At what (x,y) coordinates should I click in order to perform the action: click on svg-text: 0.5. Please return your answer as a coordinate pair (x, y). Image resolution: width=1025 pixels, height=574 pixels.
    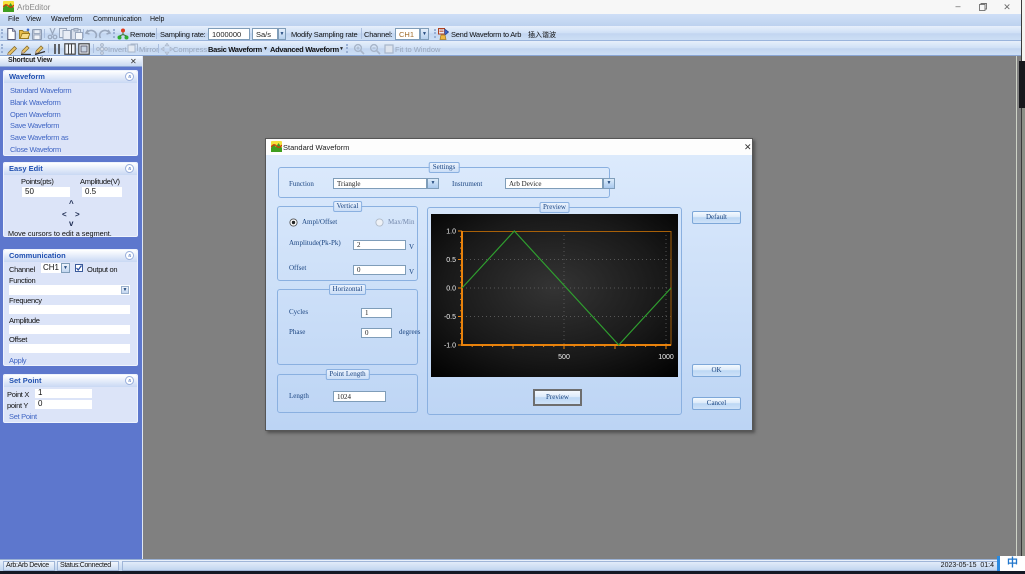
    Looking at the image, I should click on (451, 260).